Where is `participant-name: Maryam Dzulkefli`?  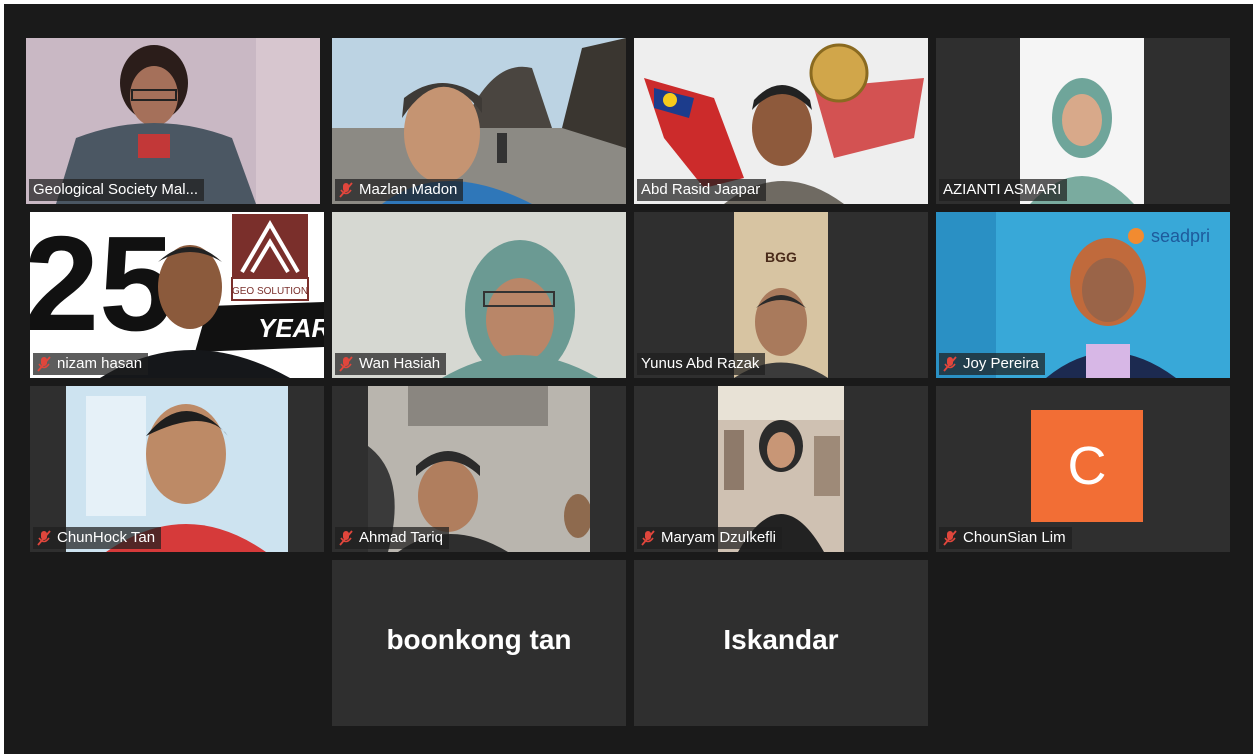 participant-name: Maryam Dzulkefli is located at coordinates (719, 537).